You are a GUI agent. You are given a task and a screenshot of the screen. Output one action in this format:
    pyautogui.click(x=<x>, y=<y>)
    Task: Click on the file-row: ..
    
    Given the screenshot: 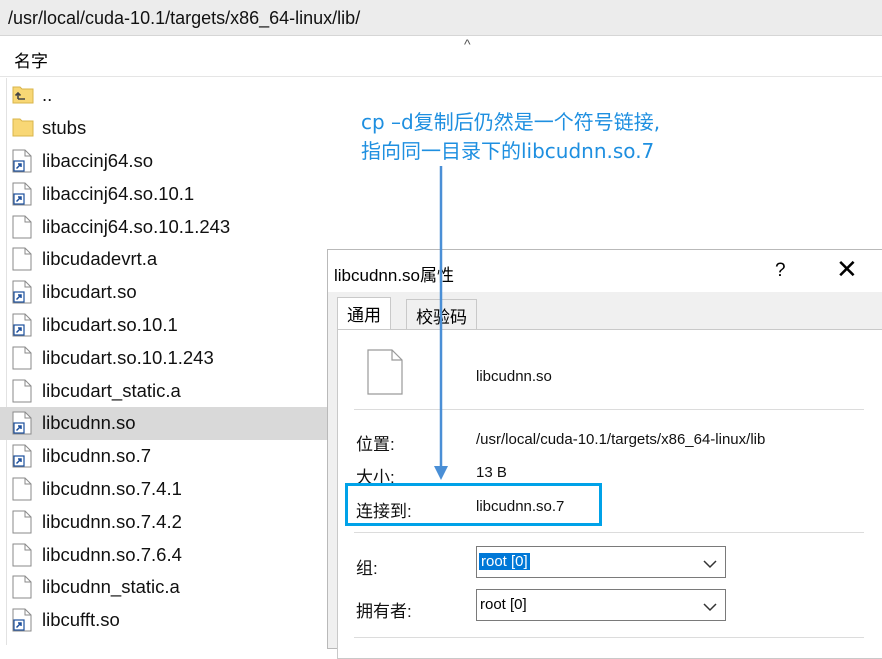 What is the action you would take?
    pyautogui.click(x=165, y=95)
    